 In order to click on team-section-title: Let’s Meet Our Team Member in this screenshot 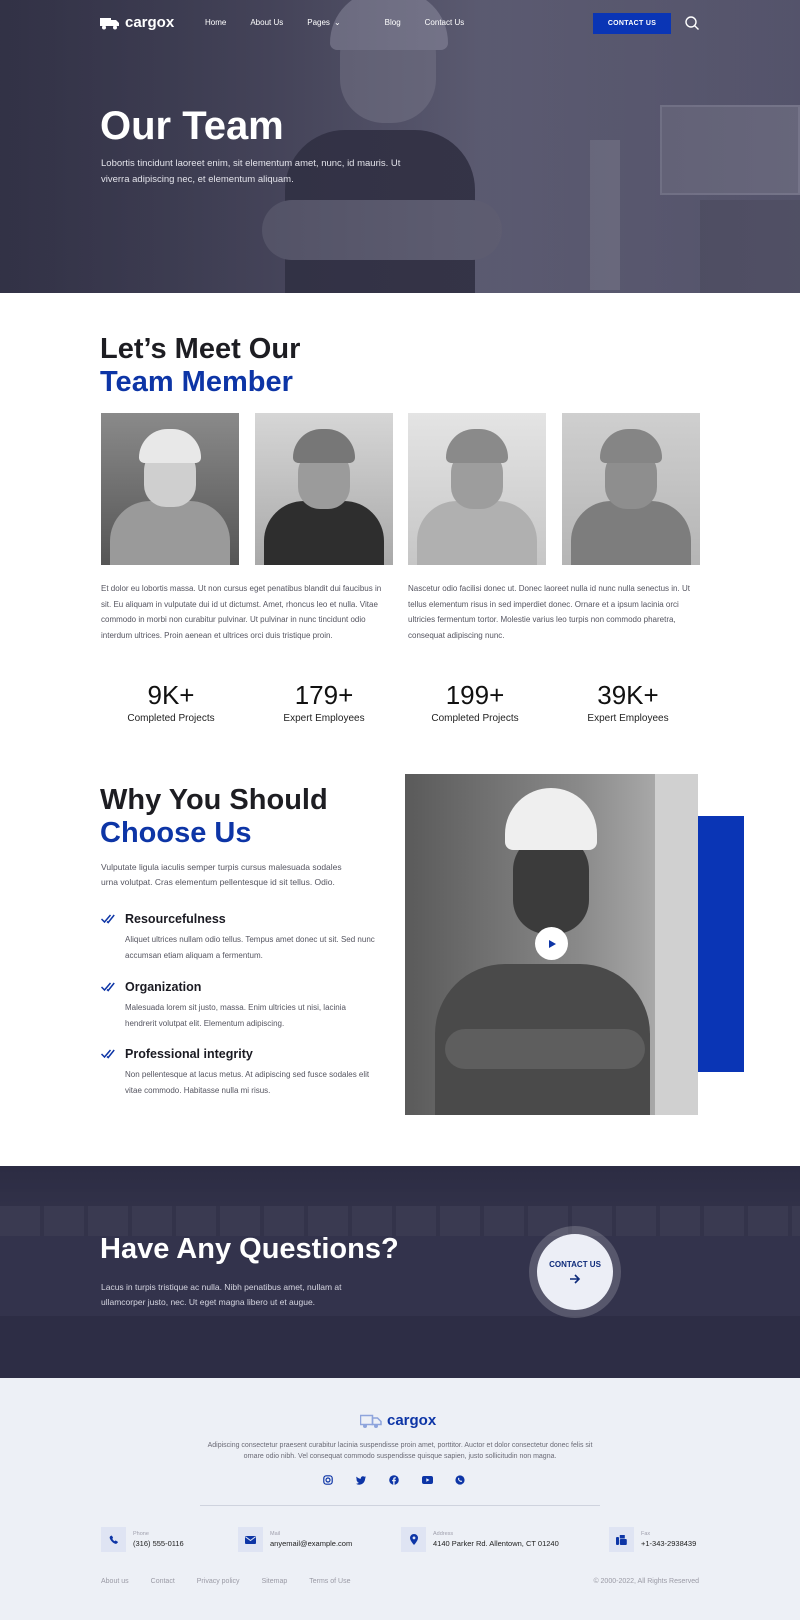, I will do `click(200, 366)`.